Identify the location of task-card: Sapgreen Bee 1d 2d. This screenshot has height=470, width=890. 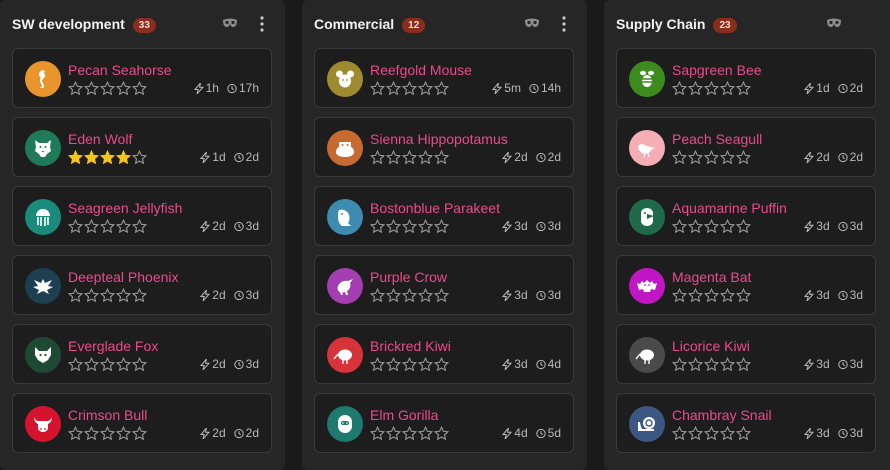
(746, 78).